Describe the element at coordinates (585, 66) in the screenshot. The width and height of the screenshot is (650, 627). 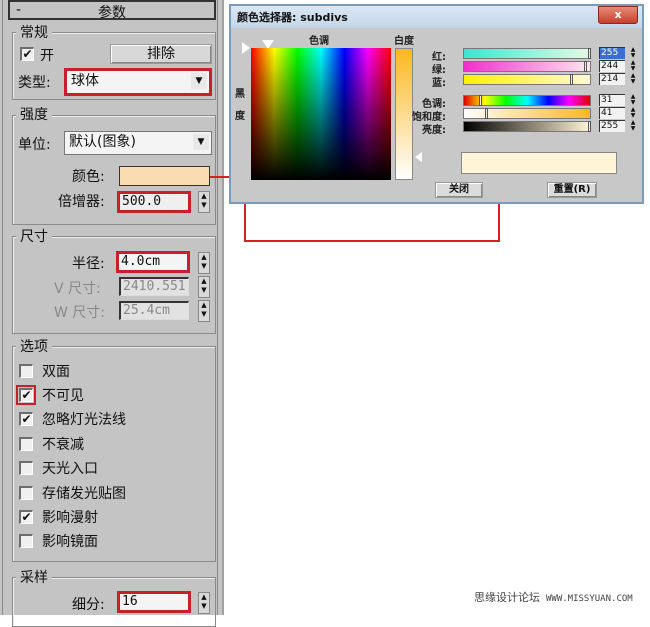
I see `green-slider-thumb` at that location.